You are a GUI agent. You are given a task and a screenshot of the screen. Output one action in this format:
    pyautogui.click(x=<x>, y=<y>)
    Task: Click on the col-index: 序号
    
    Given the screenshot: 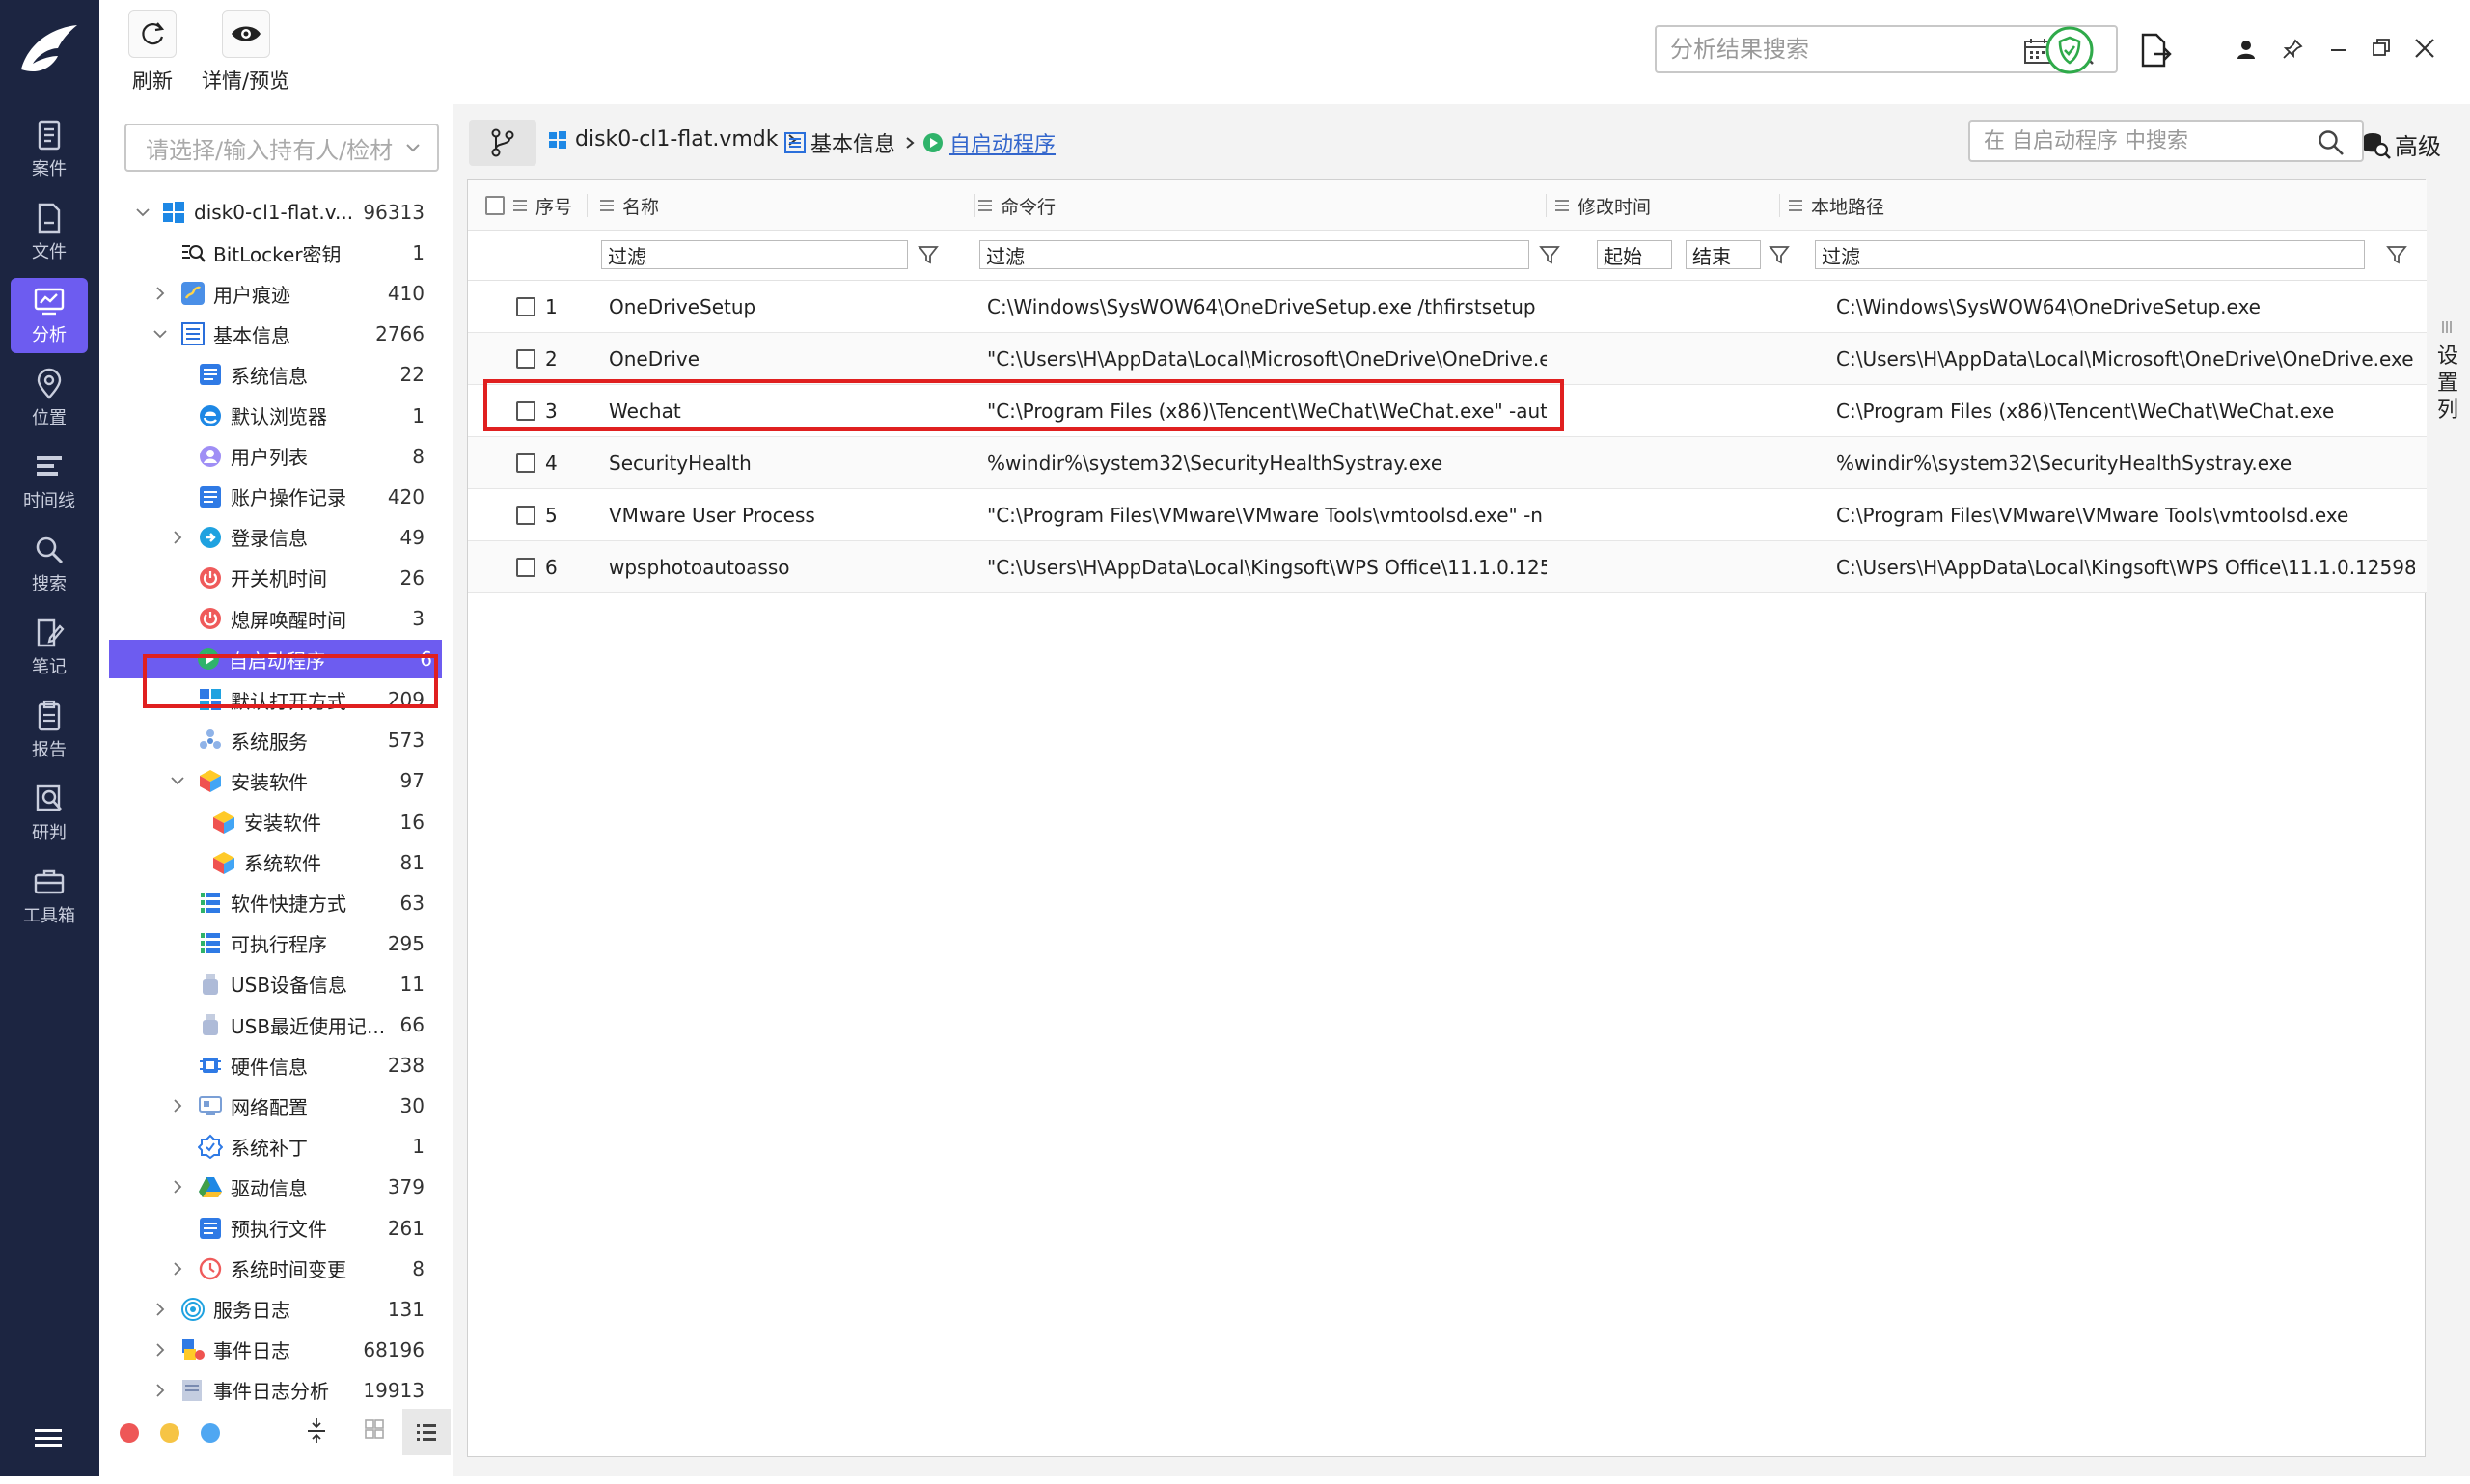 What is the action you would take?
    pyautogui.click(x=536, y=205)
    